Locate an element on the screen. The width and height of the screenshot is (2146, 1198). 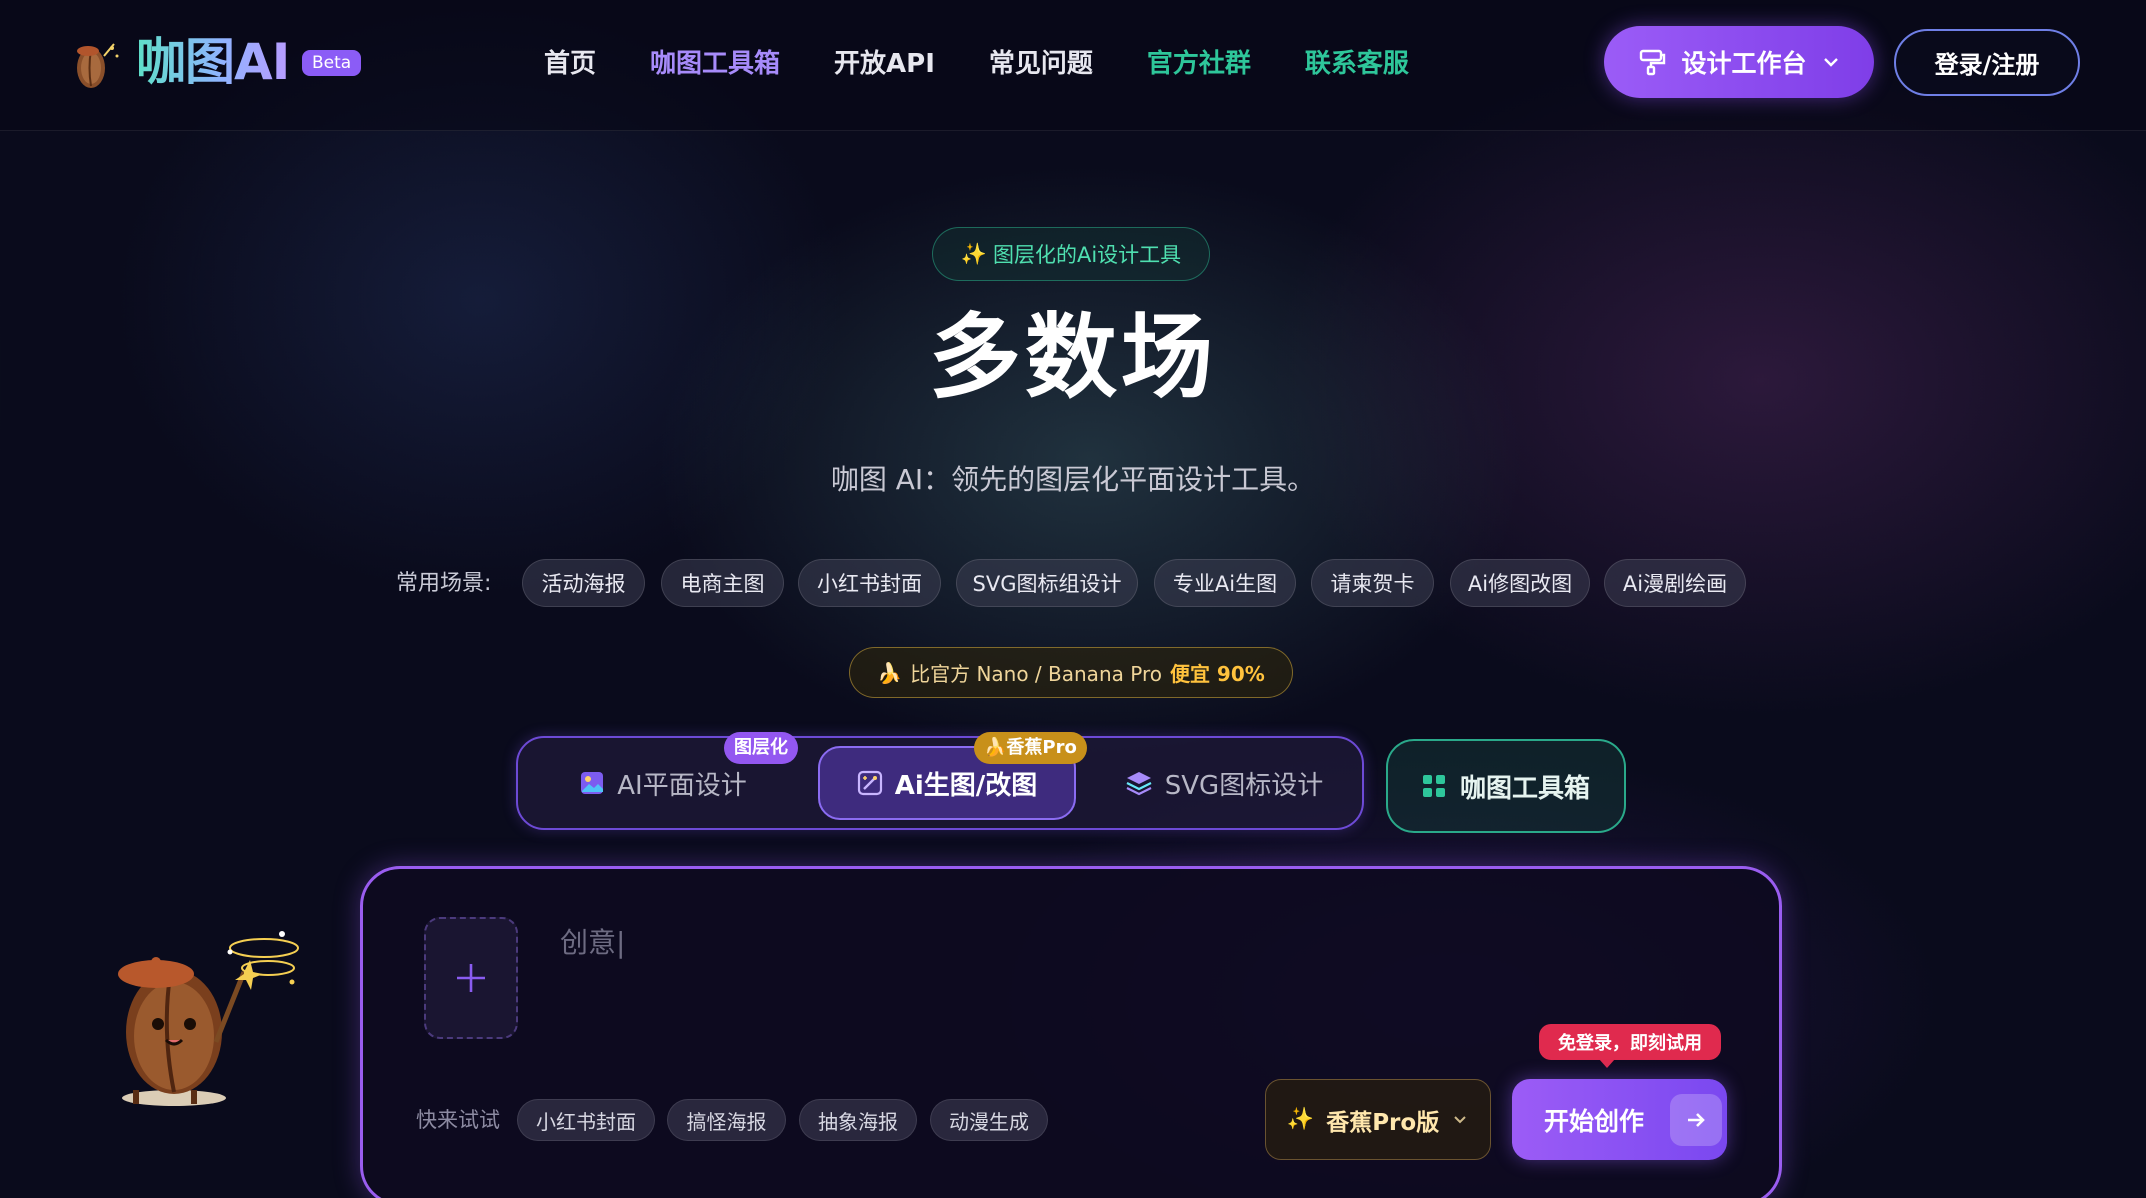
scenario-chip: Ai修图改图 is located at coordinates (1520, 583).